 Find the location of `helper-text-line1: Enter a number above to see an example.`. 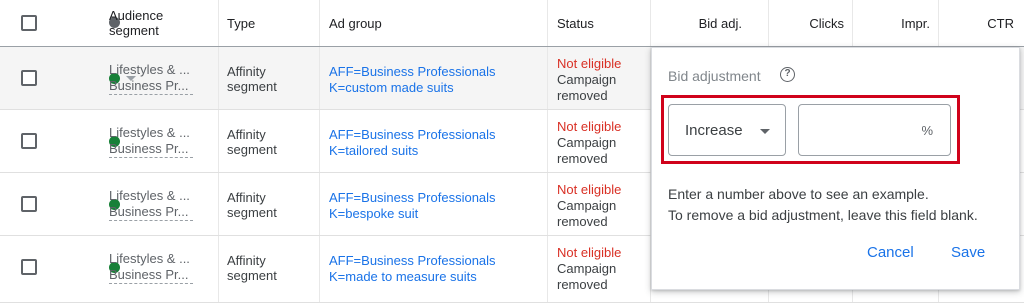

helper-text-line1: Enter a number above to see an example. is located at coordinates (798, 194).